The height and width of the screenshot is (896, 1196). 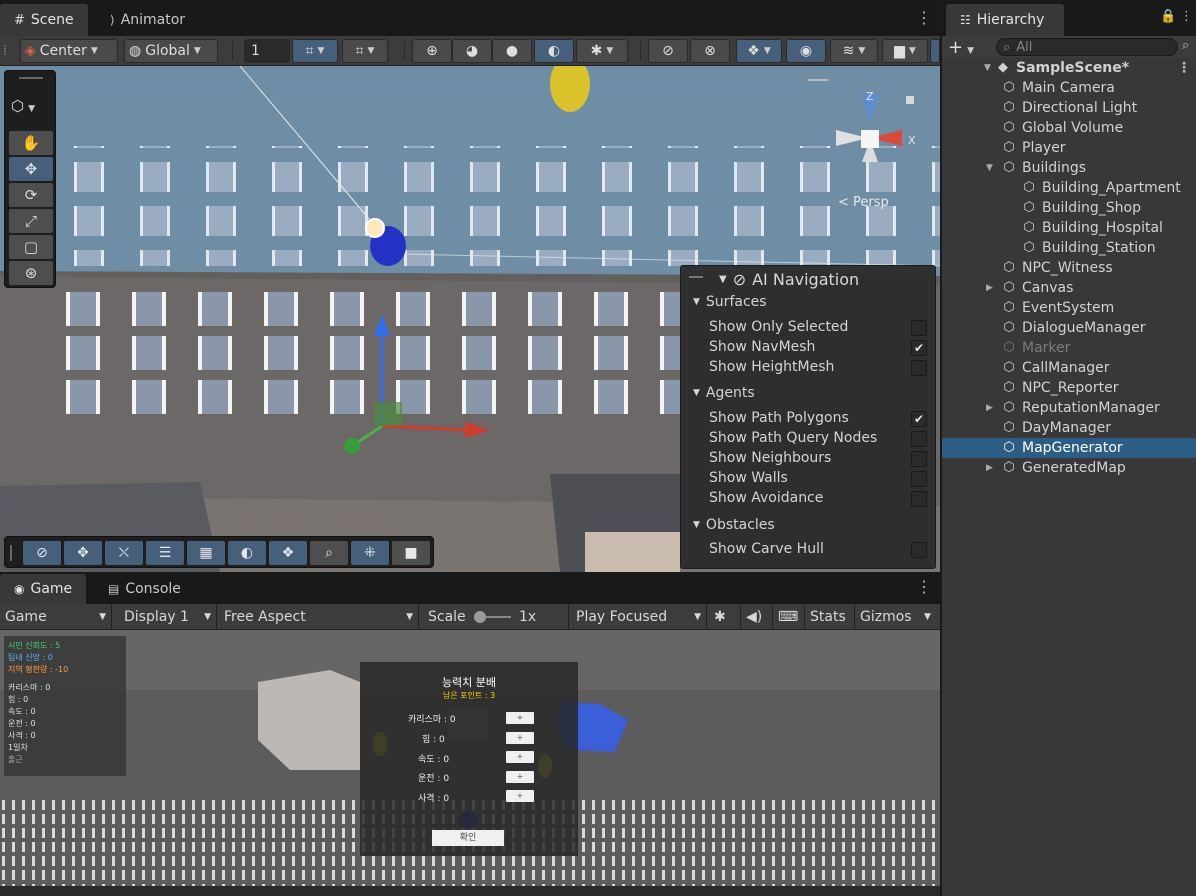 What do you see at coordinates (1087, 47) in the screenshot?
I see `hierarchy-search-input: ⌕ All` at bounding box center [1087, 47].